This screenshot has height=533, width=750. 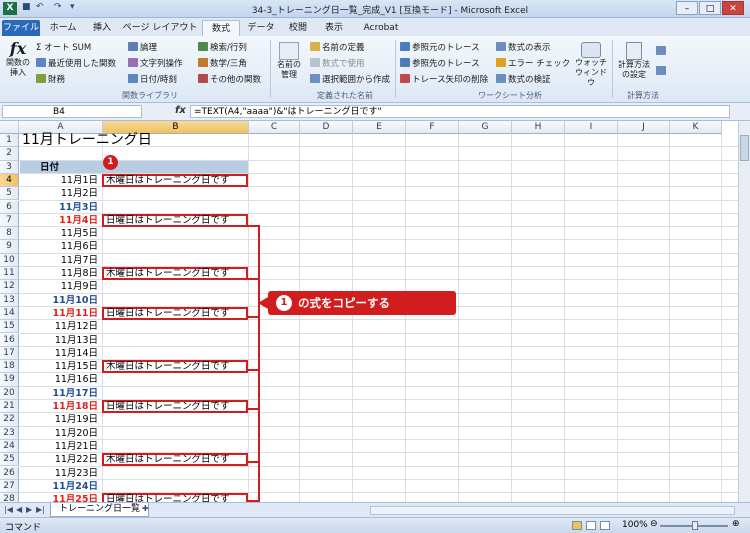 What do you see at coordinates (160, 28) in the screenshot?
I see `tab-page-layout: ページ レイアウト` at bounding box center [160, 28].